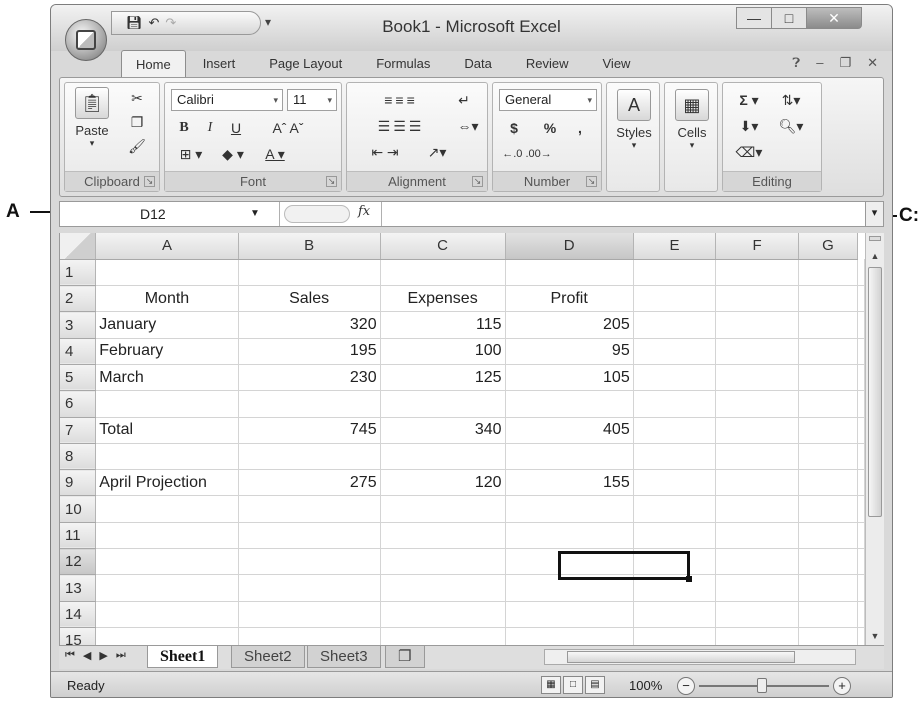 This screenshot has width=923, height=703. I want to click on row-header: 15, so click(78, 636).